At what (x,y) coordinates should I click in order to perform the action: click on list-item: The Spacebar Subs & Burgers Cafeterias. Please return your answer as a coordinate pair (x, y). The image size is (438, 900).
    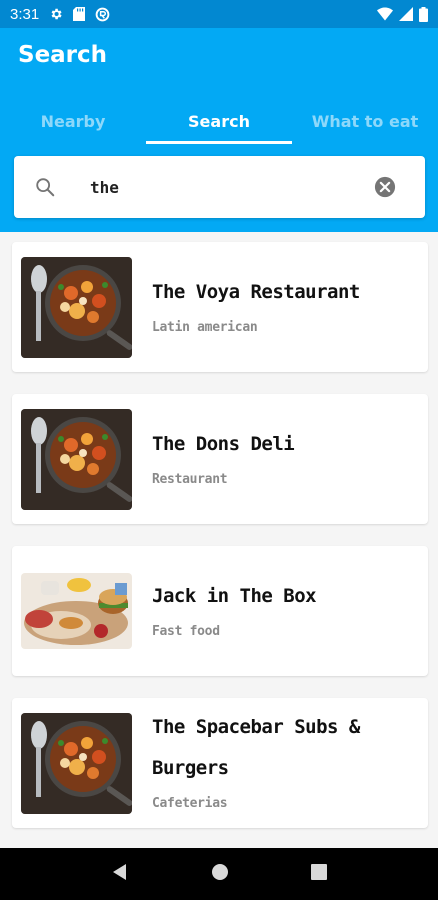
    Looking at the image, I should click on (220, 763).